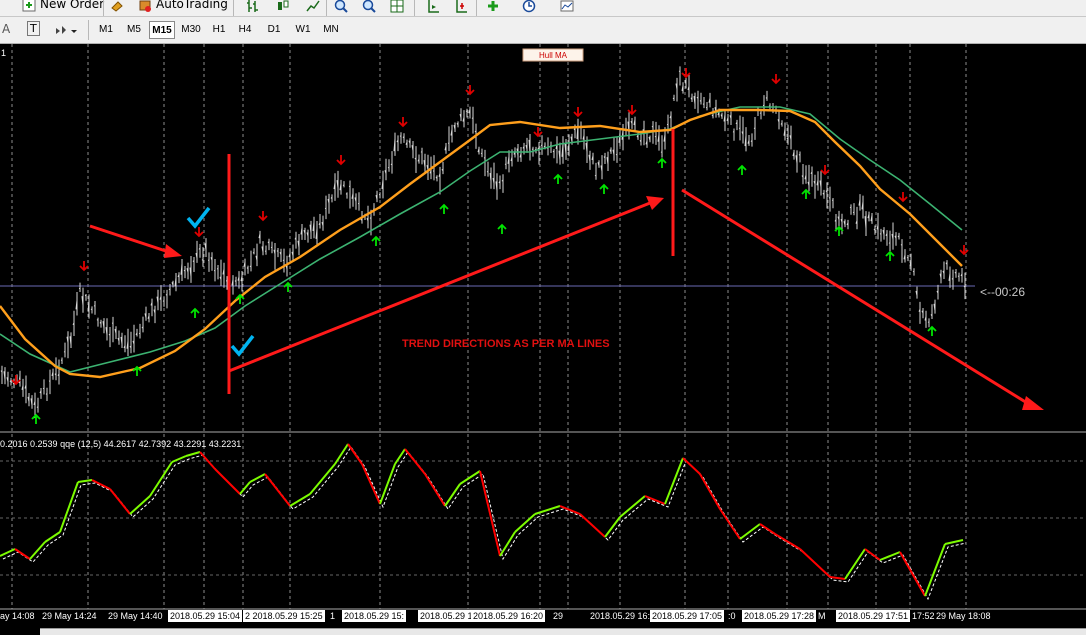  Describe the element at coordinates (145, 5) in the screenshot. I see `autotrading-icon` at that location.